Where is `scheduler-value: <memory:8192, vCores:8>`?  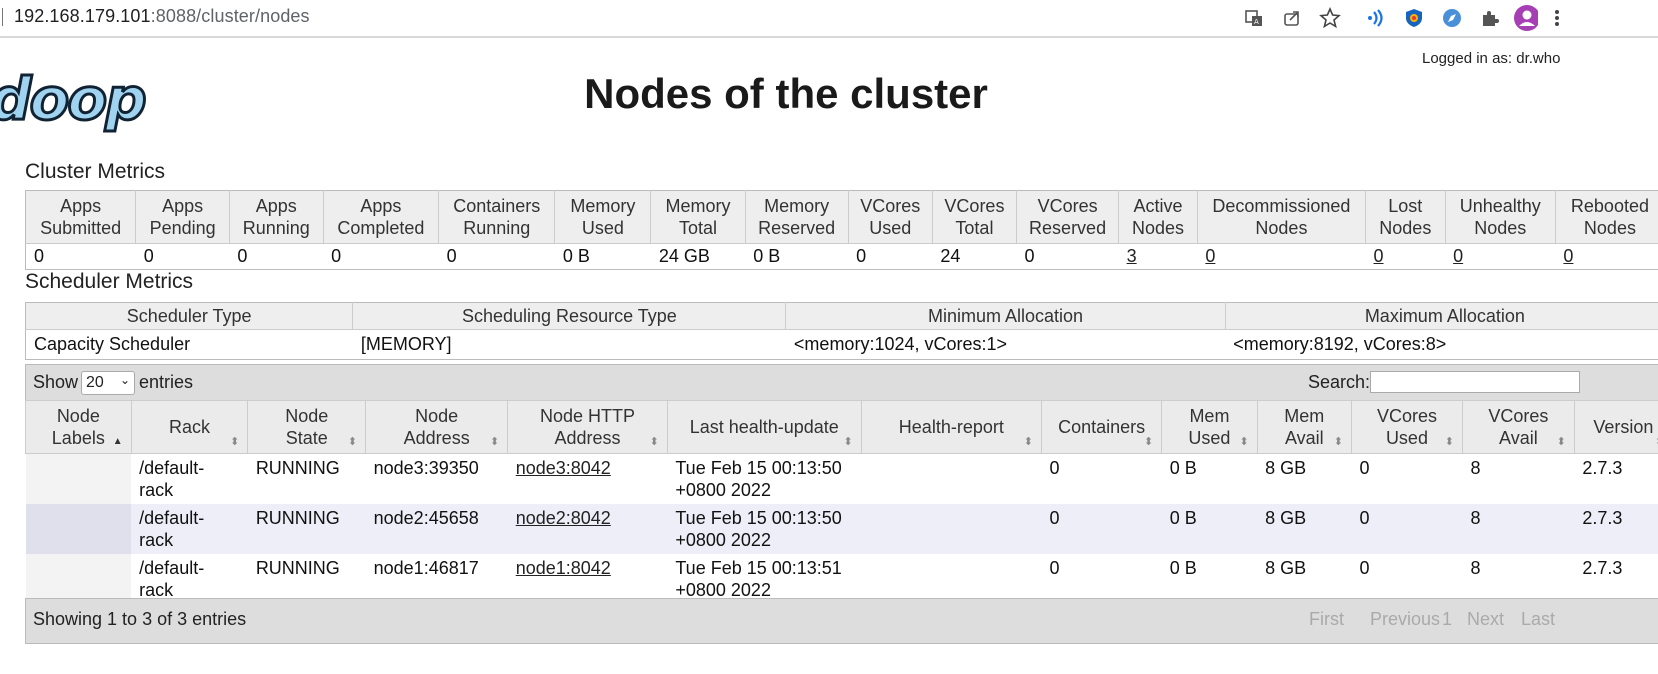 scheduler-value: <memory:8192, vCores:8> is located at coordinates (1340, 344).